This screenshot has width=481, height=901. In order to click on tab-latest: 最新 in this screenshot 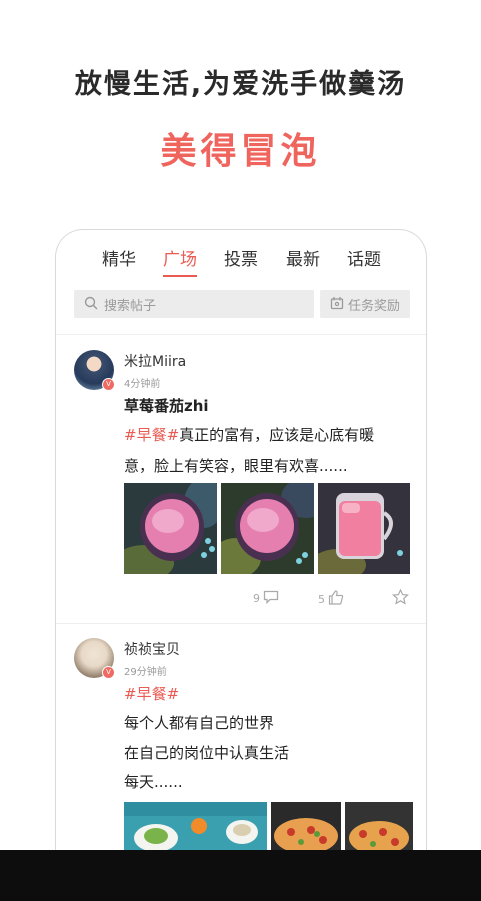, I will do `click(303, 260)`.